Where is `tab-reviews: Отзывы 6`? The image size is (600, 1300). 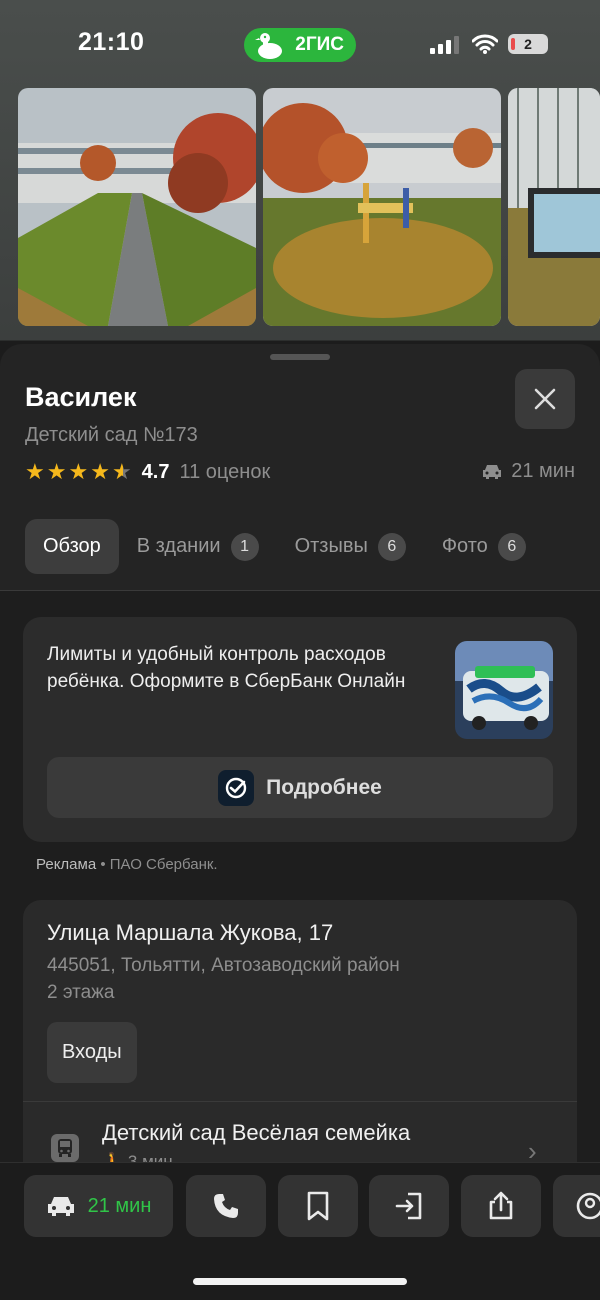 tab-reviews: Отзывы 6 is located at coordinates (350, 546).